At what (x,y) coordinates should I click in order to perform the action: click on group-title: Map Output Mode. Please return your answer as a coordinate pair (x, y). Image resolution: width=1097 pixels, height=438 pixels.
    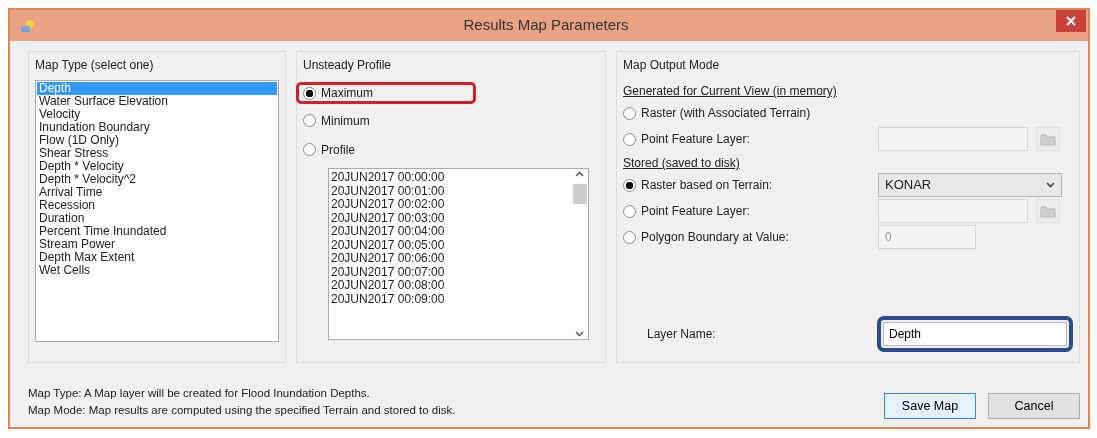
    Looking at the image, I should click on (672, 65).